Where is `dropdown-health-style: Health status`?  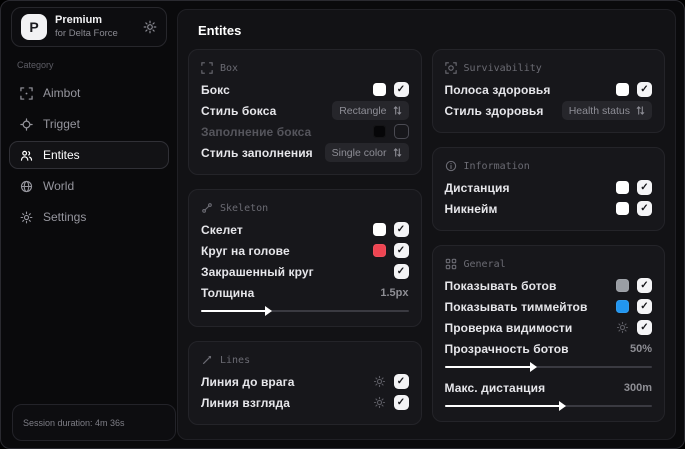 dropdown-health-style: Health status is located at coordinates (606, 110).